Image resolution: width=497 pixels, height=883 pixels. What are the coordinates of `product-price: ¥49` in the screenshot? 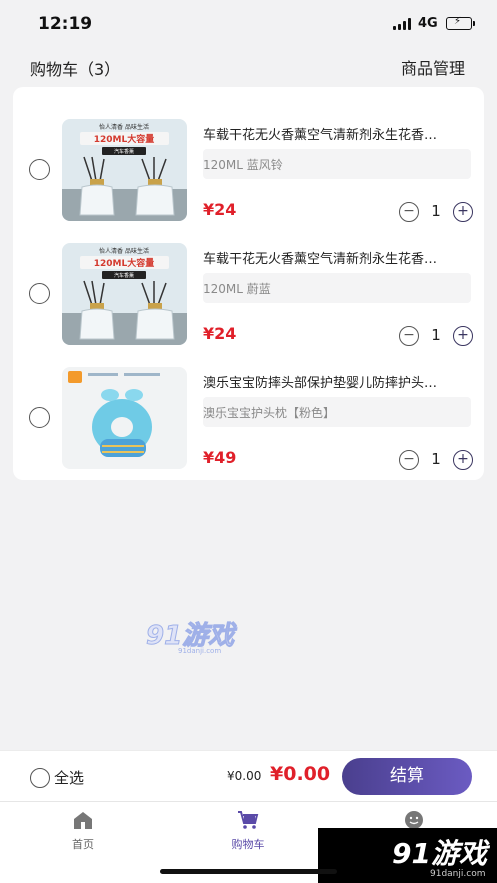 It's located at (220, 457).